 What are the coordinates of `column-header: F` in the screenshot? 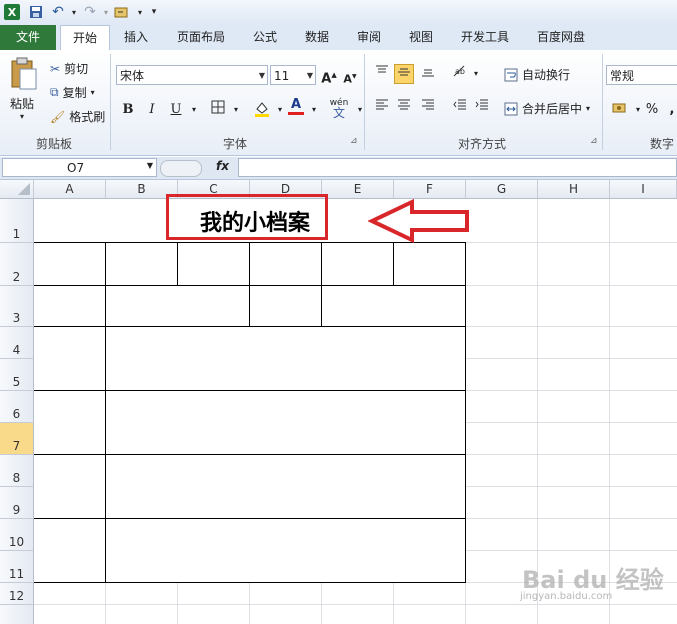 It's located at (430, 189).